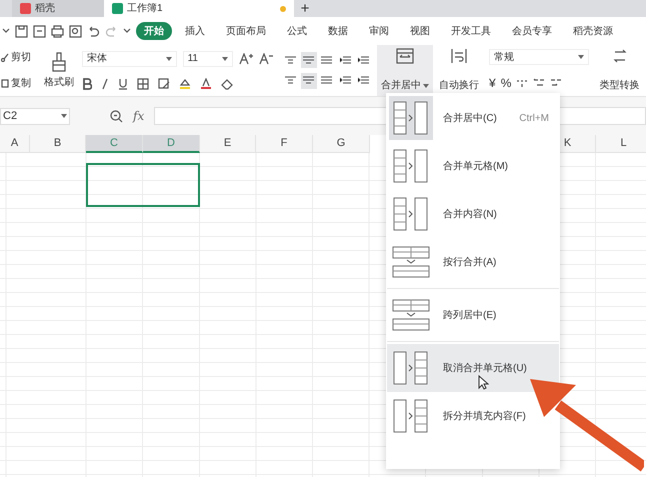 Image resolution: width=646 pixels, height=477 pixels. Describe the element at coordinates (534, 119) in the screenshot. I see `shortcut-label: Ctrl+M` at that location.